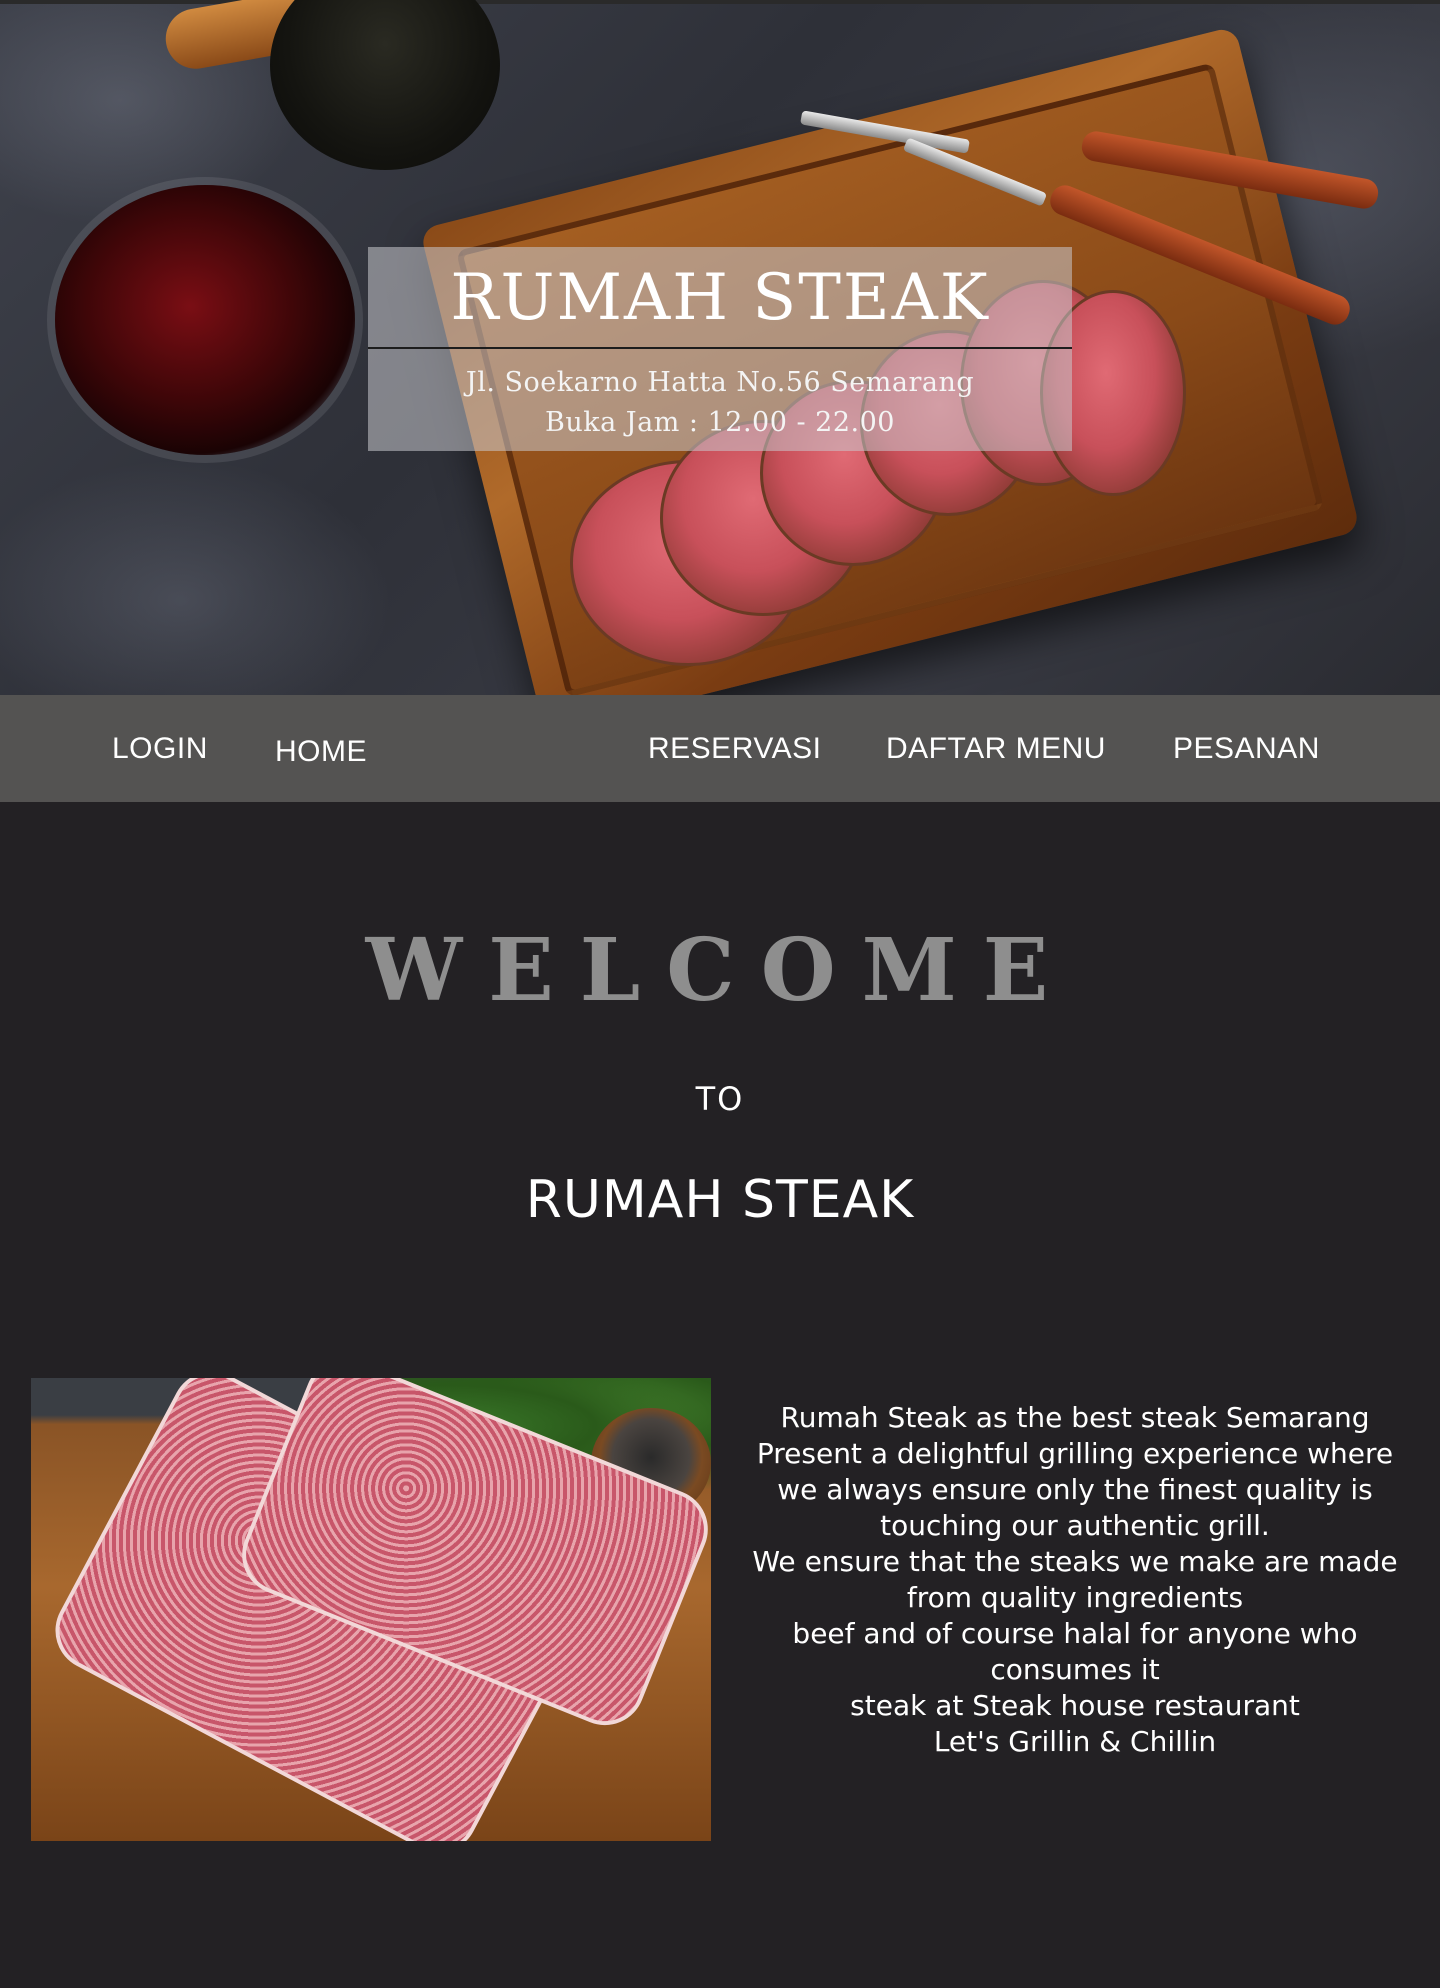 This screenshot has width=1440, height=1988. I want to click on welcome-brand-name: RUMAH STEAK, so click(720, 1200).